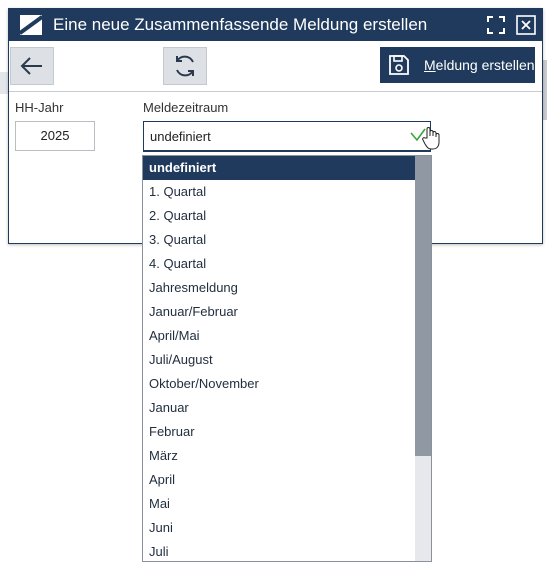 The image size is (547, 562). Describe the element at coordinates (279, 192) in the screenshot. I see `dropdown-option: 1. Quartal` at that location.